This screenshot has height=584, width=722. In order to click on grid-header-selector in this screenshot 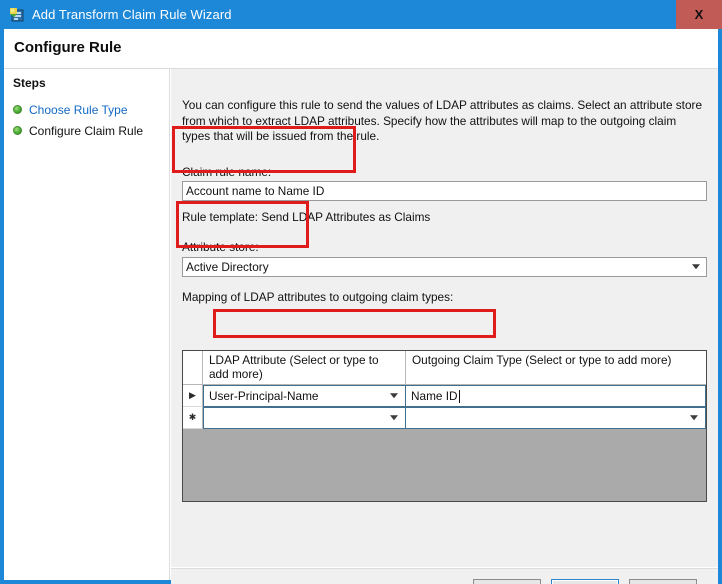, I will do `click(193, 367)`.